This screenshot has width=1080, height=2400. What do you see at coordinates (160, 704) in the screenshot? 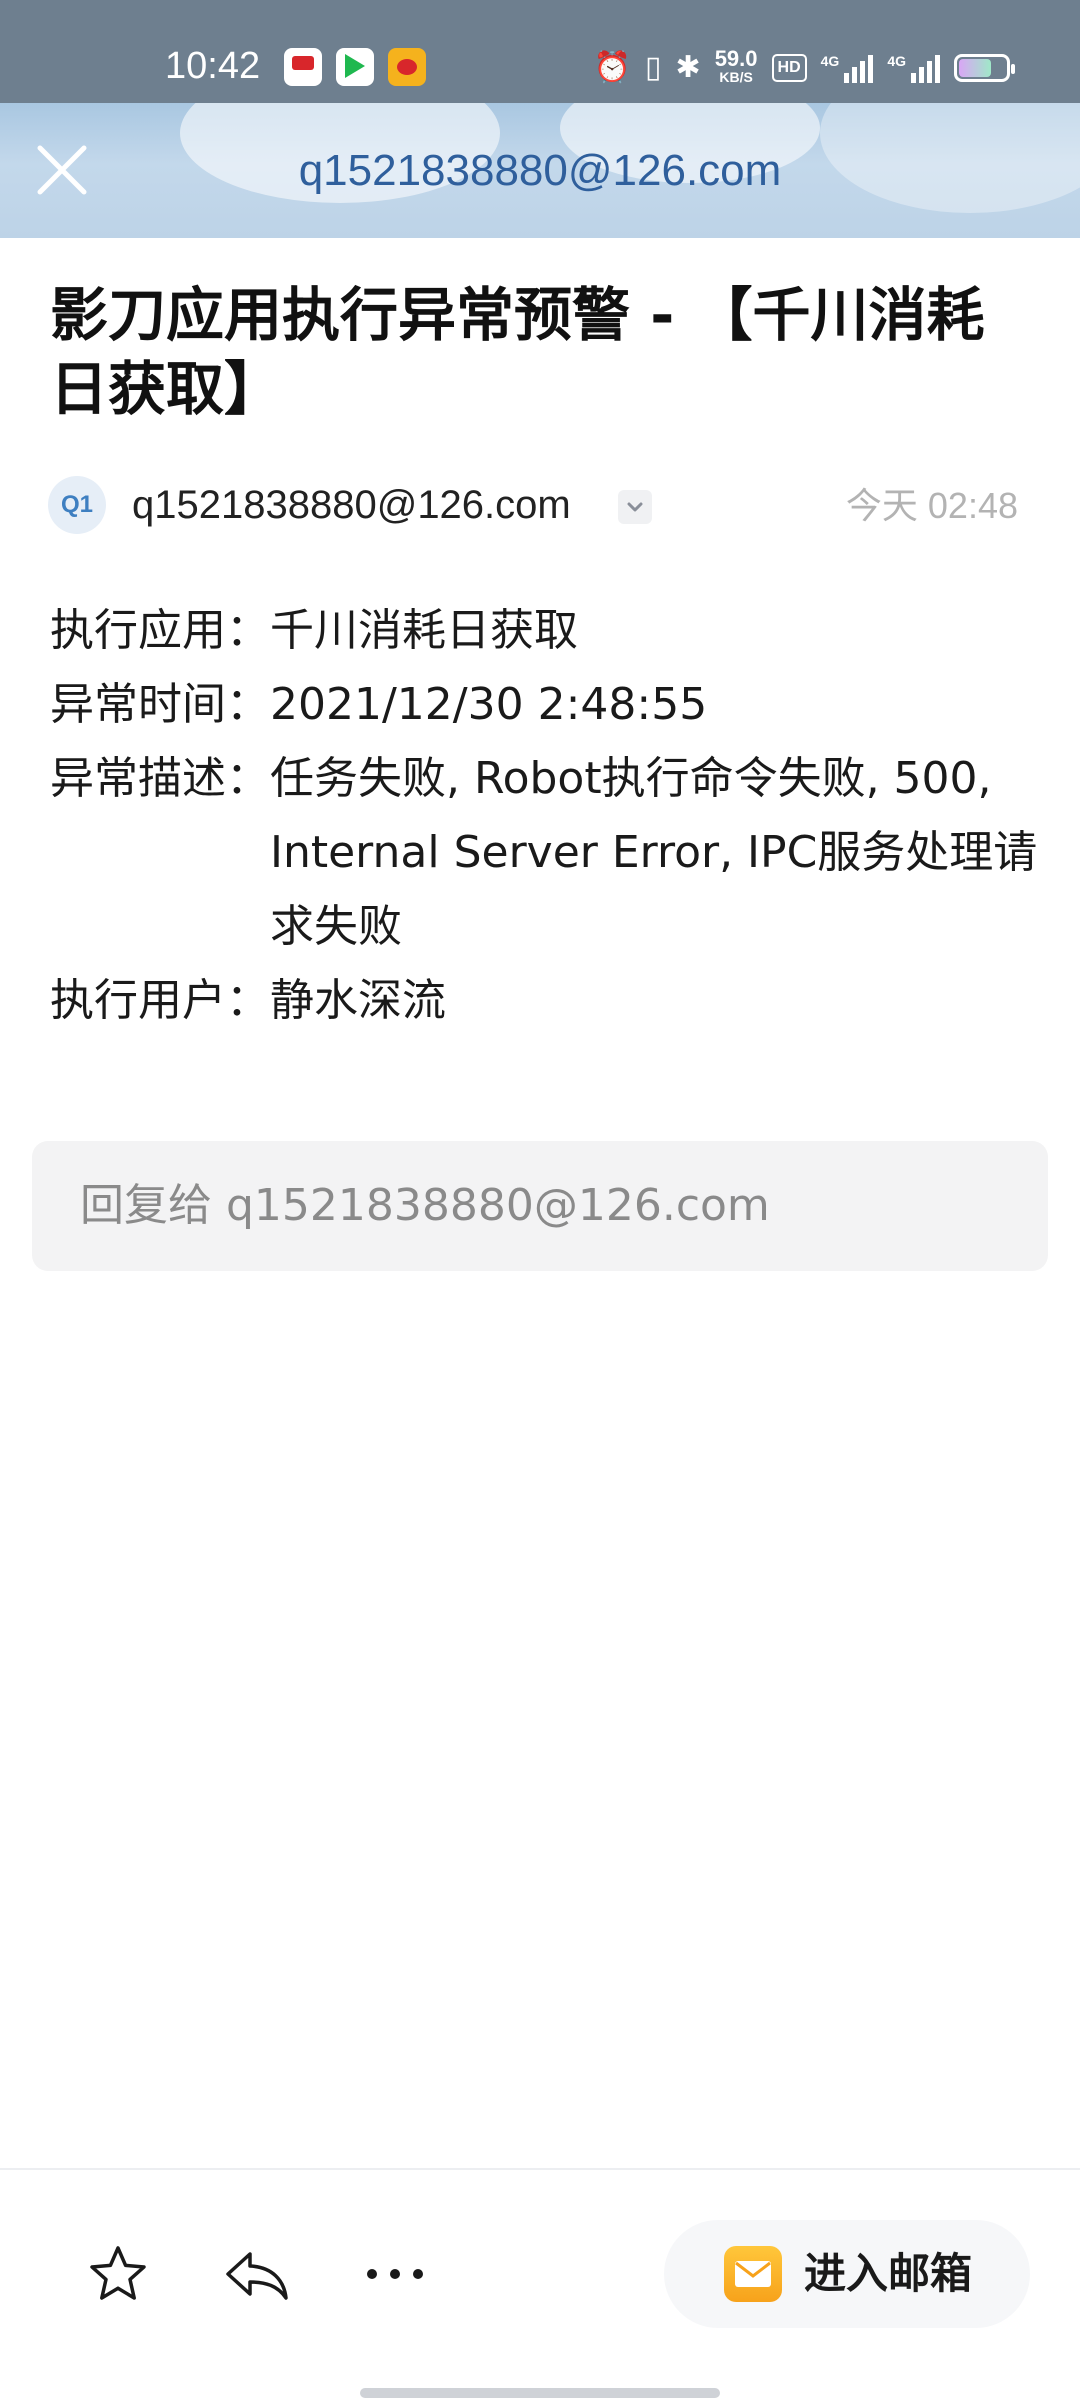
I see `field-label: 异常时间：` at bounding box center [160, 704].